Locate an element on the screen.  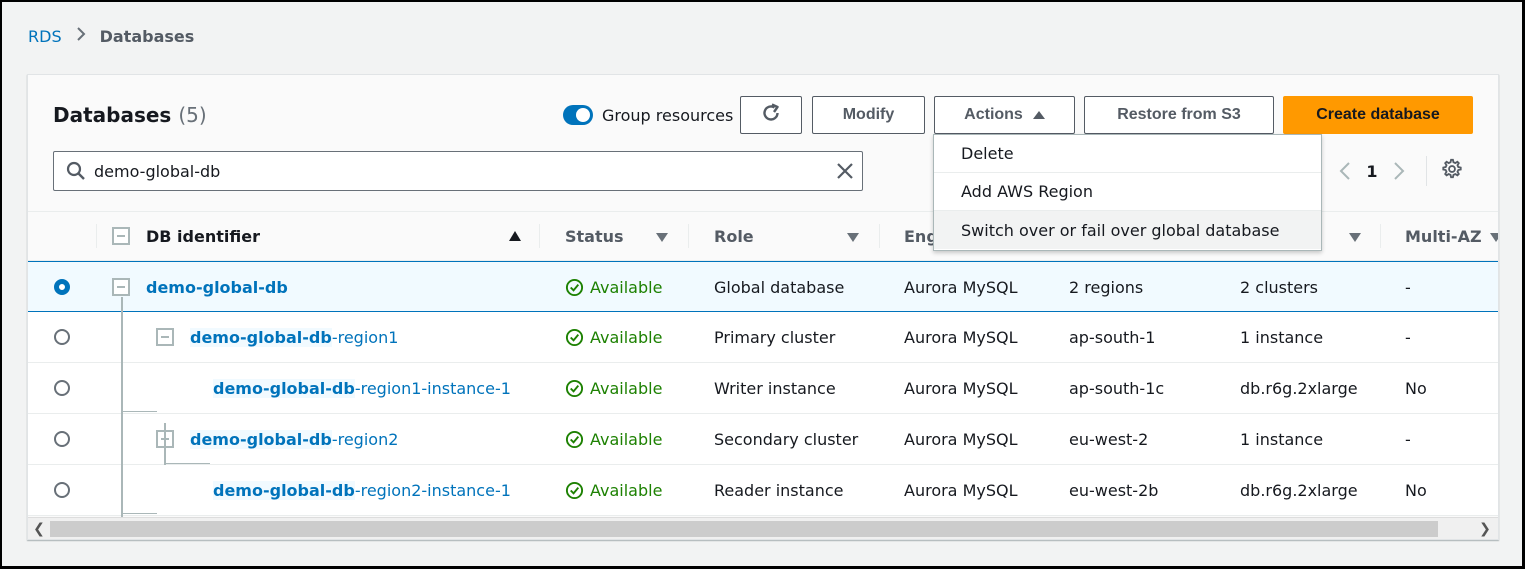
column-header-status: Status is located at coordinates (594, 236).